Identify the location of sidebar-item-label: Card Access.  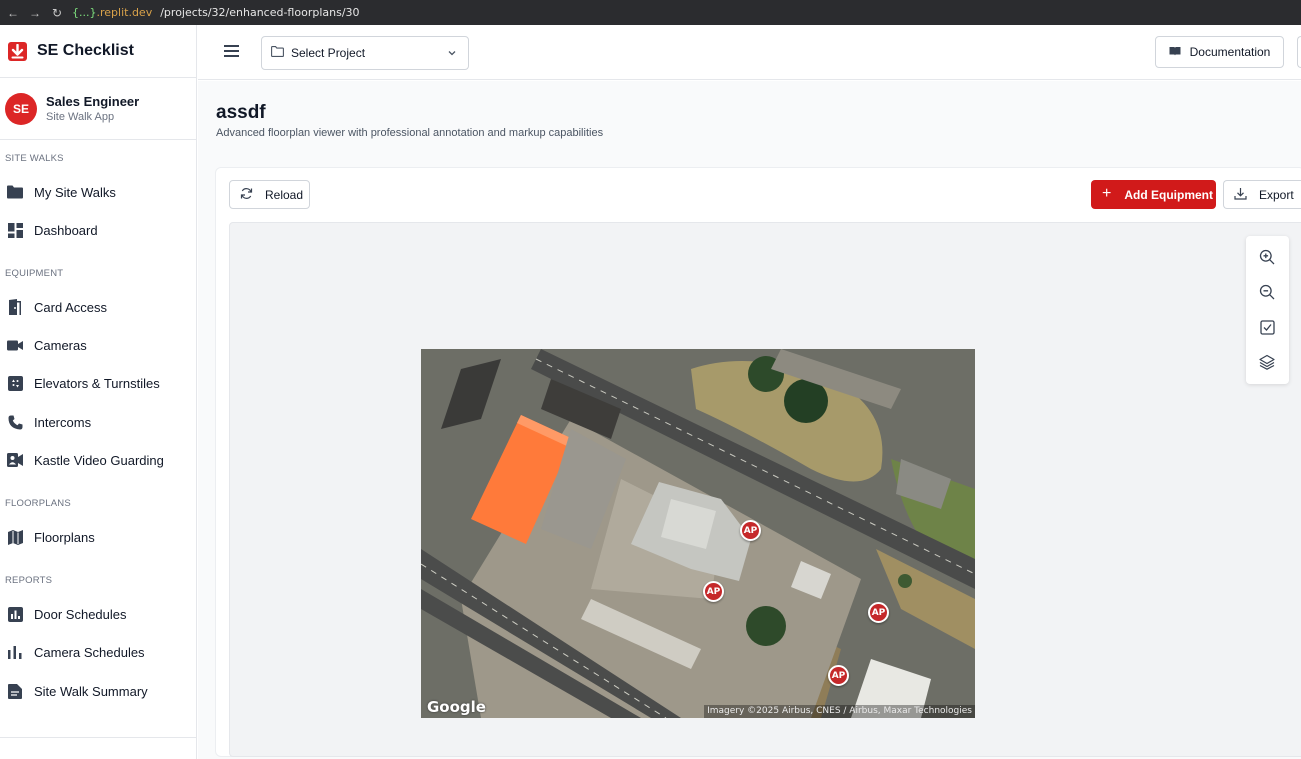
(70, 307).